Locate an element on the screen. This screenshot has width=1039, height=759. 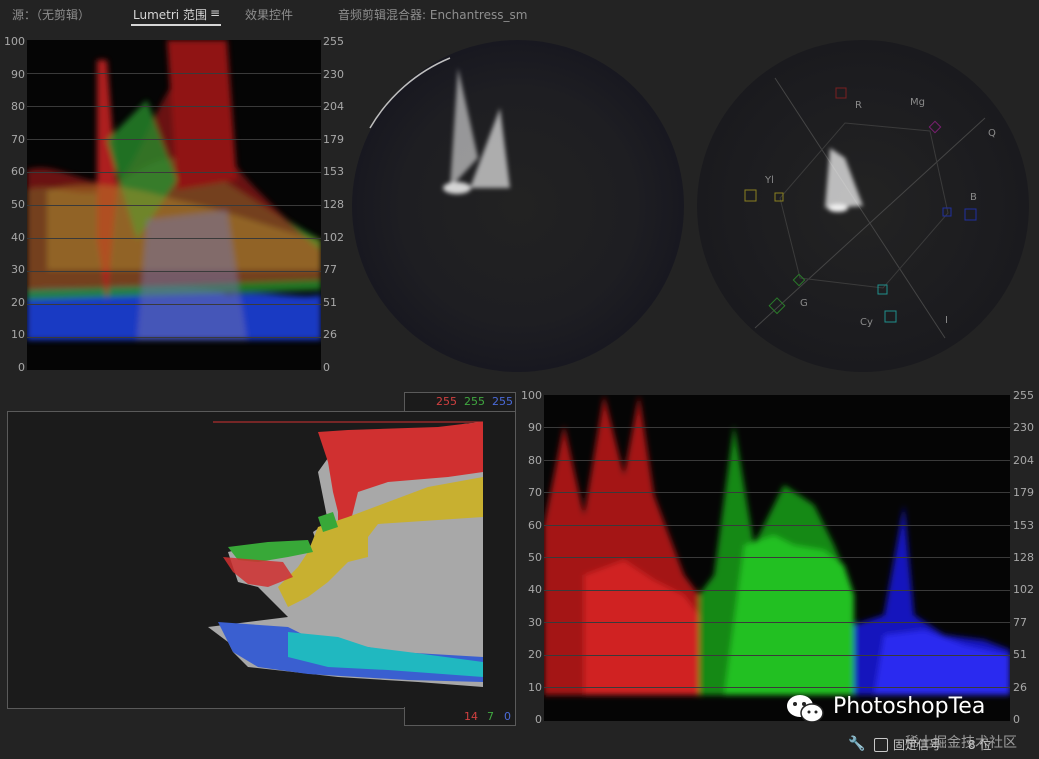
vector-target-cy-label: Cy is located at coordinates (866, 322).